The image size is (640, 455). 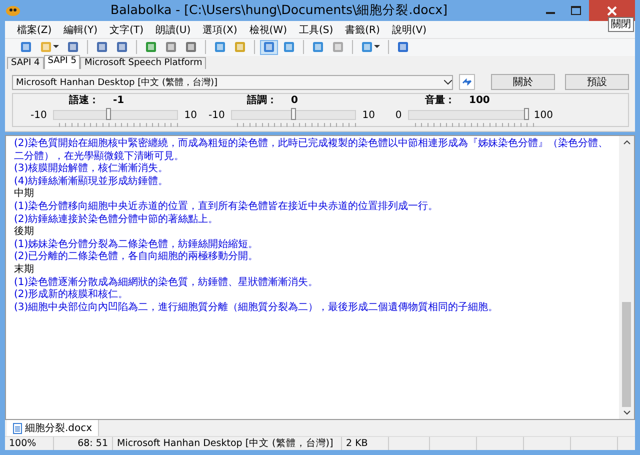 I want to click on menu-item: 檢視(W), so click(x=268, y=29).